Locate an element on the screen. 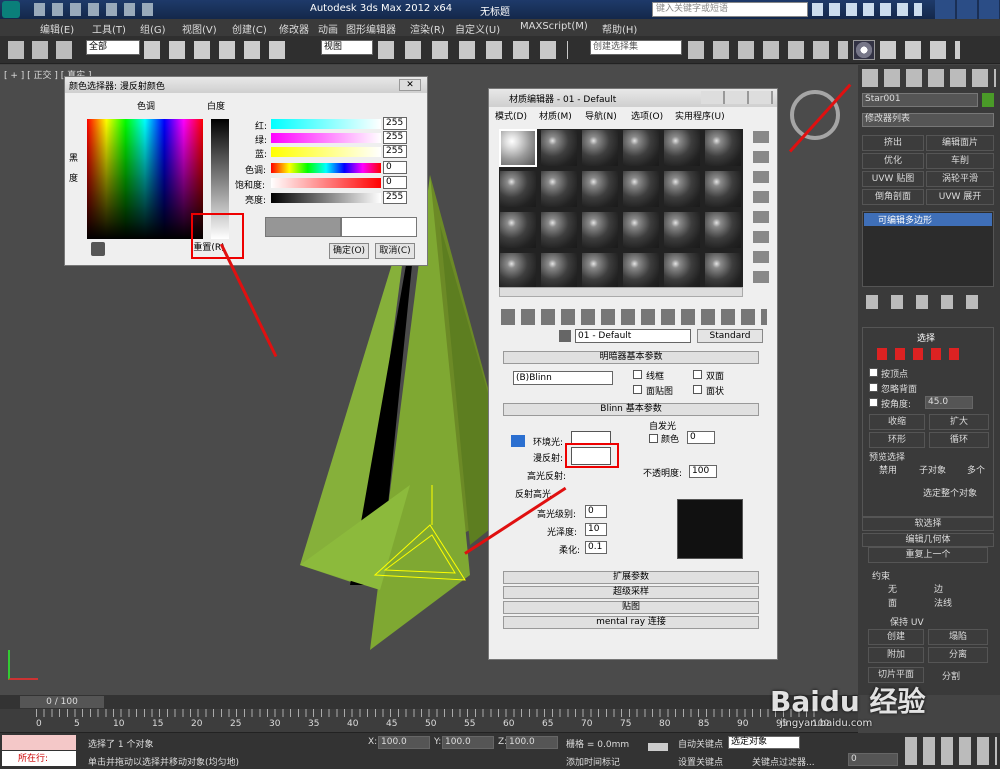 The image size is (1000, 769). lathe-button: 车削 is located at coordinates (960, 161).